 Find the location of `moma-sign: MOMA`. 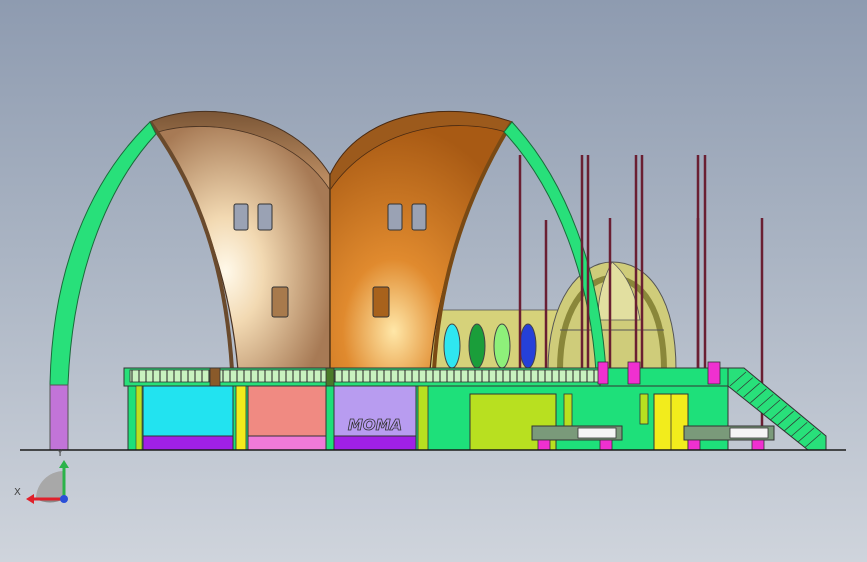

moma-sign: MOMA is located at coordinates (375, 425).